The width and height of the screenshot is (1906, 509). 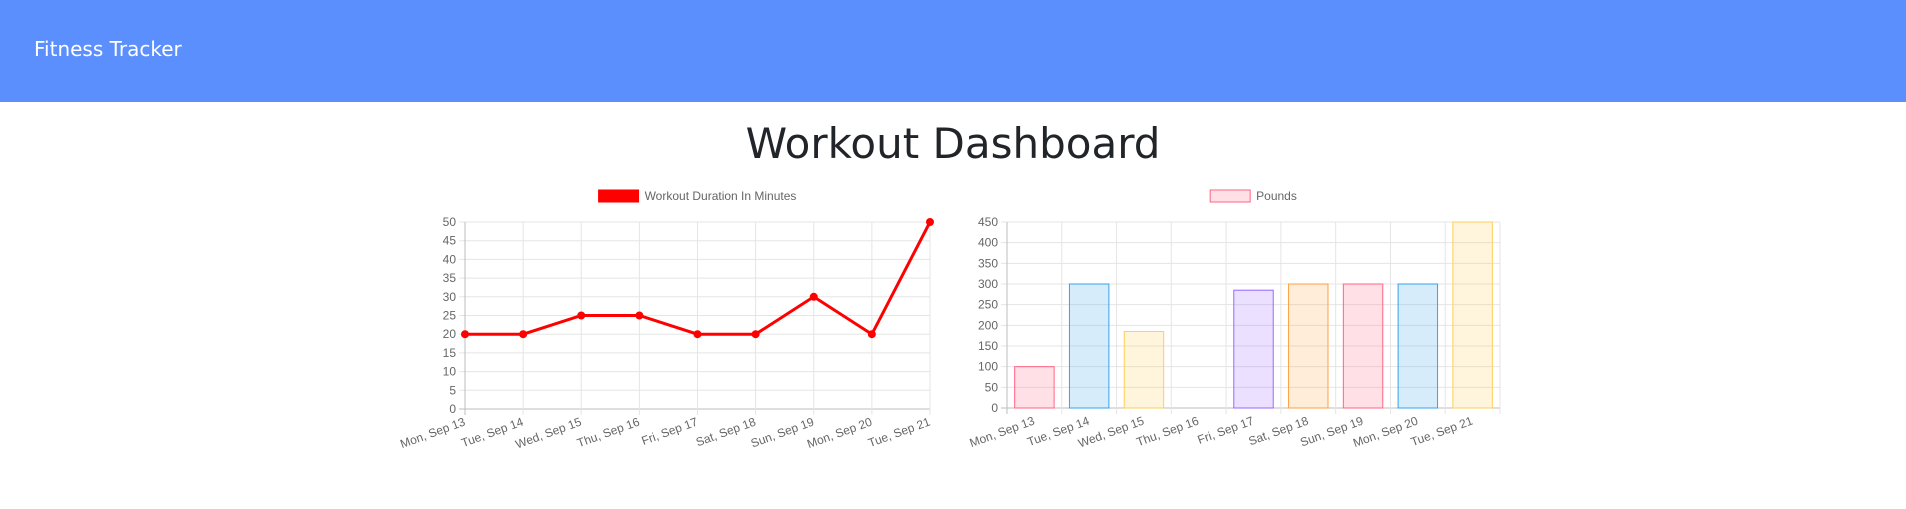 What do you see at coordinates (450, 278) in the screenshot?
I see `y-tick-label: 35` at bounding box center [450, 278].